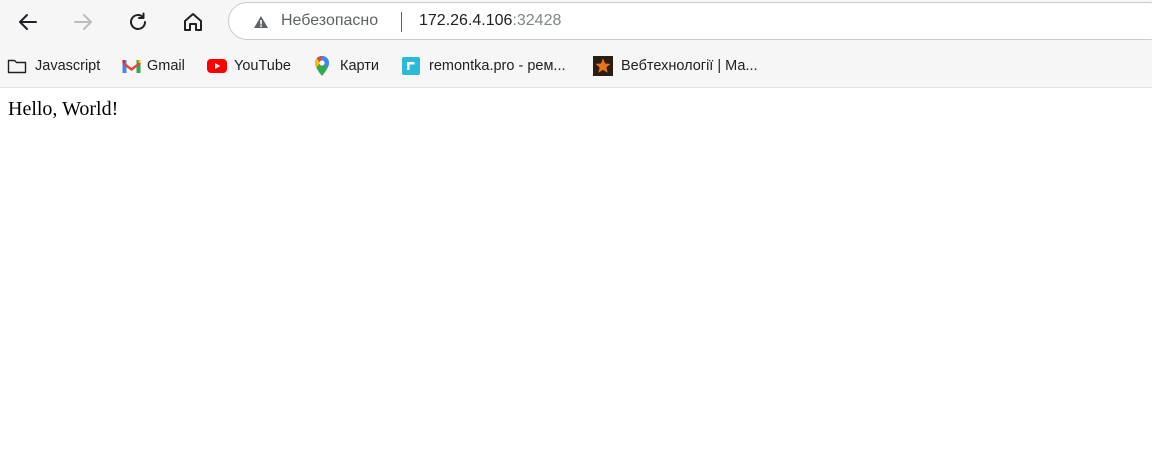 This screenshot has width=1152, height=472. Describe the element at coordinates (322, 66) in the screenshot. I see `maps-pin-icon` at that location.